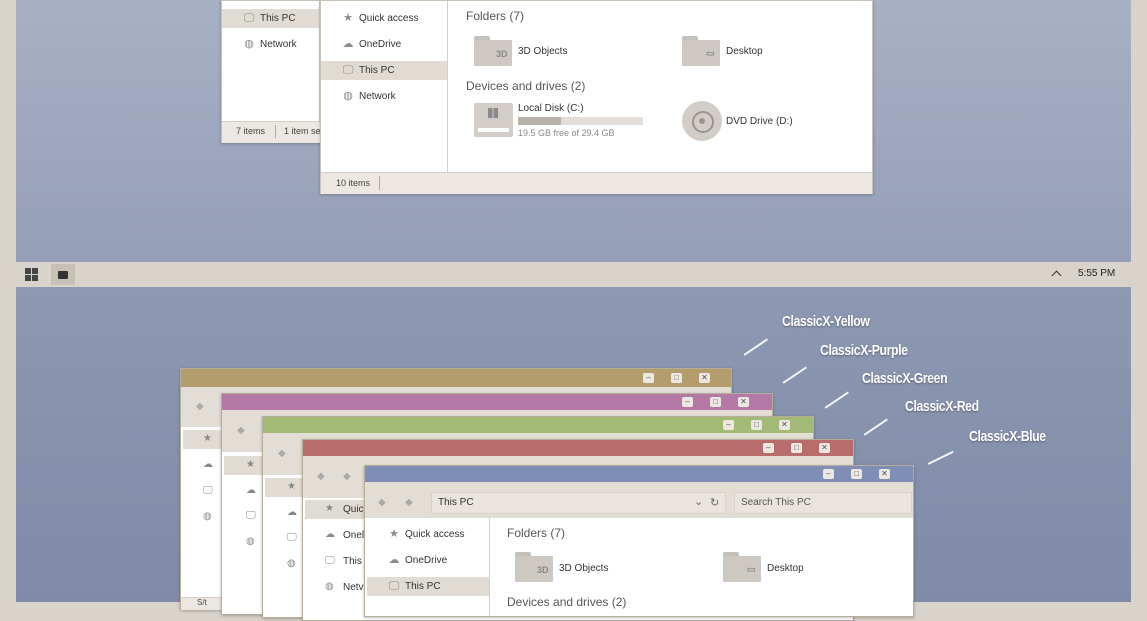 Image resolution: width=1147 pixels, height=621 pixels. Describe the element at coordinates (536, 533) in the screenshot. I see `folders-heading: Folders (7)` at that location.